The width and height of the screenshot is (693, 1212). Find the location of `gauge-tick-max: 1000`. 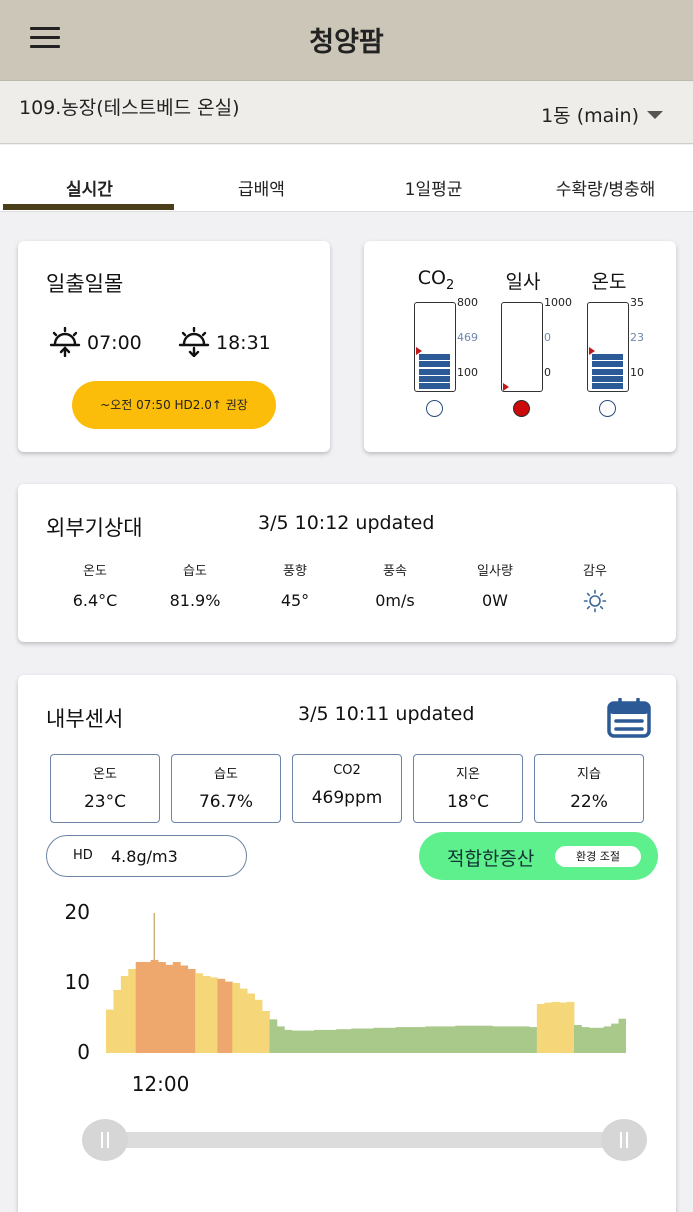

gauge-tick-max: 1000 is located at coordinates (558, 302).